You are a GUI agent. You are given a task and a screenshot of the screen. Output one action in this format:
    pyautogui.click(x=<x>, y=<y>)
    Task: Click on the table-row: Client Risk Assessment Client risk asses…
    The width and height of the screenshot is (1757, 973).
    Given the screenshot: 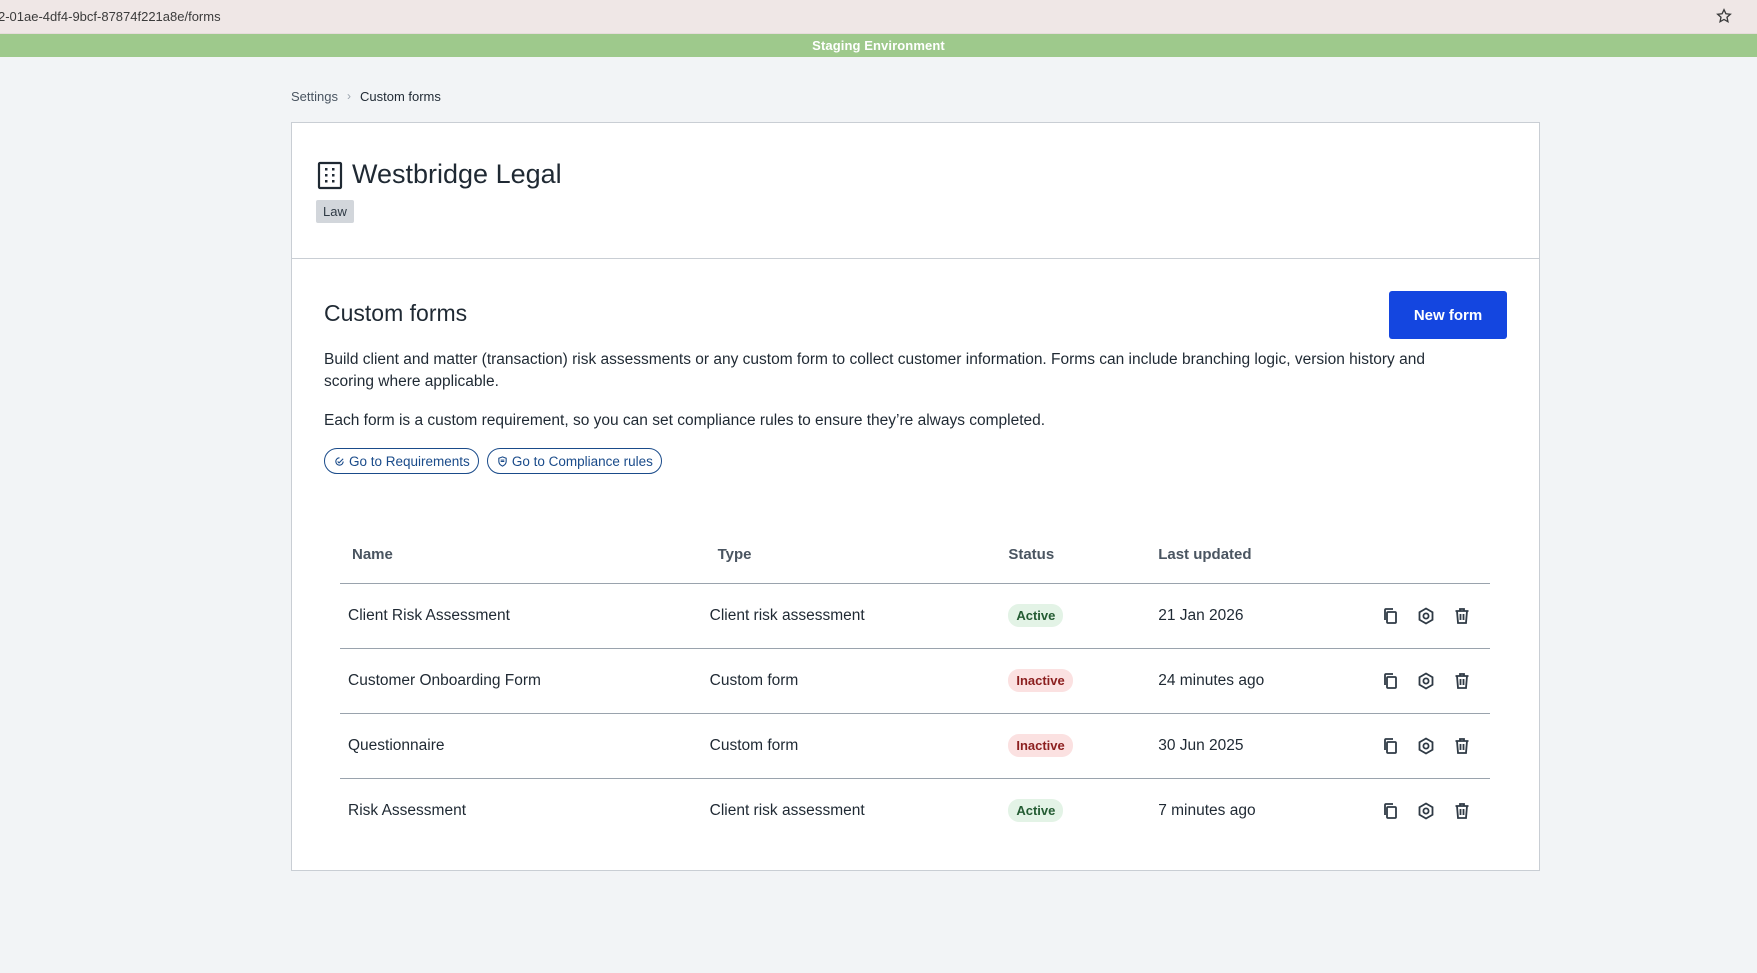 What is the action you would take?
    pyautogui.click(x=915, y=616)
    